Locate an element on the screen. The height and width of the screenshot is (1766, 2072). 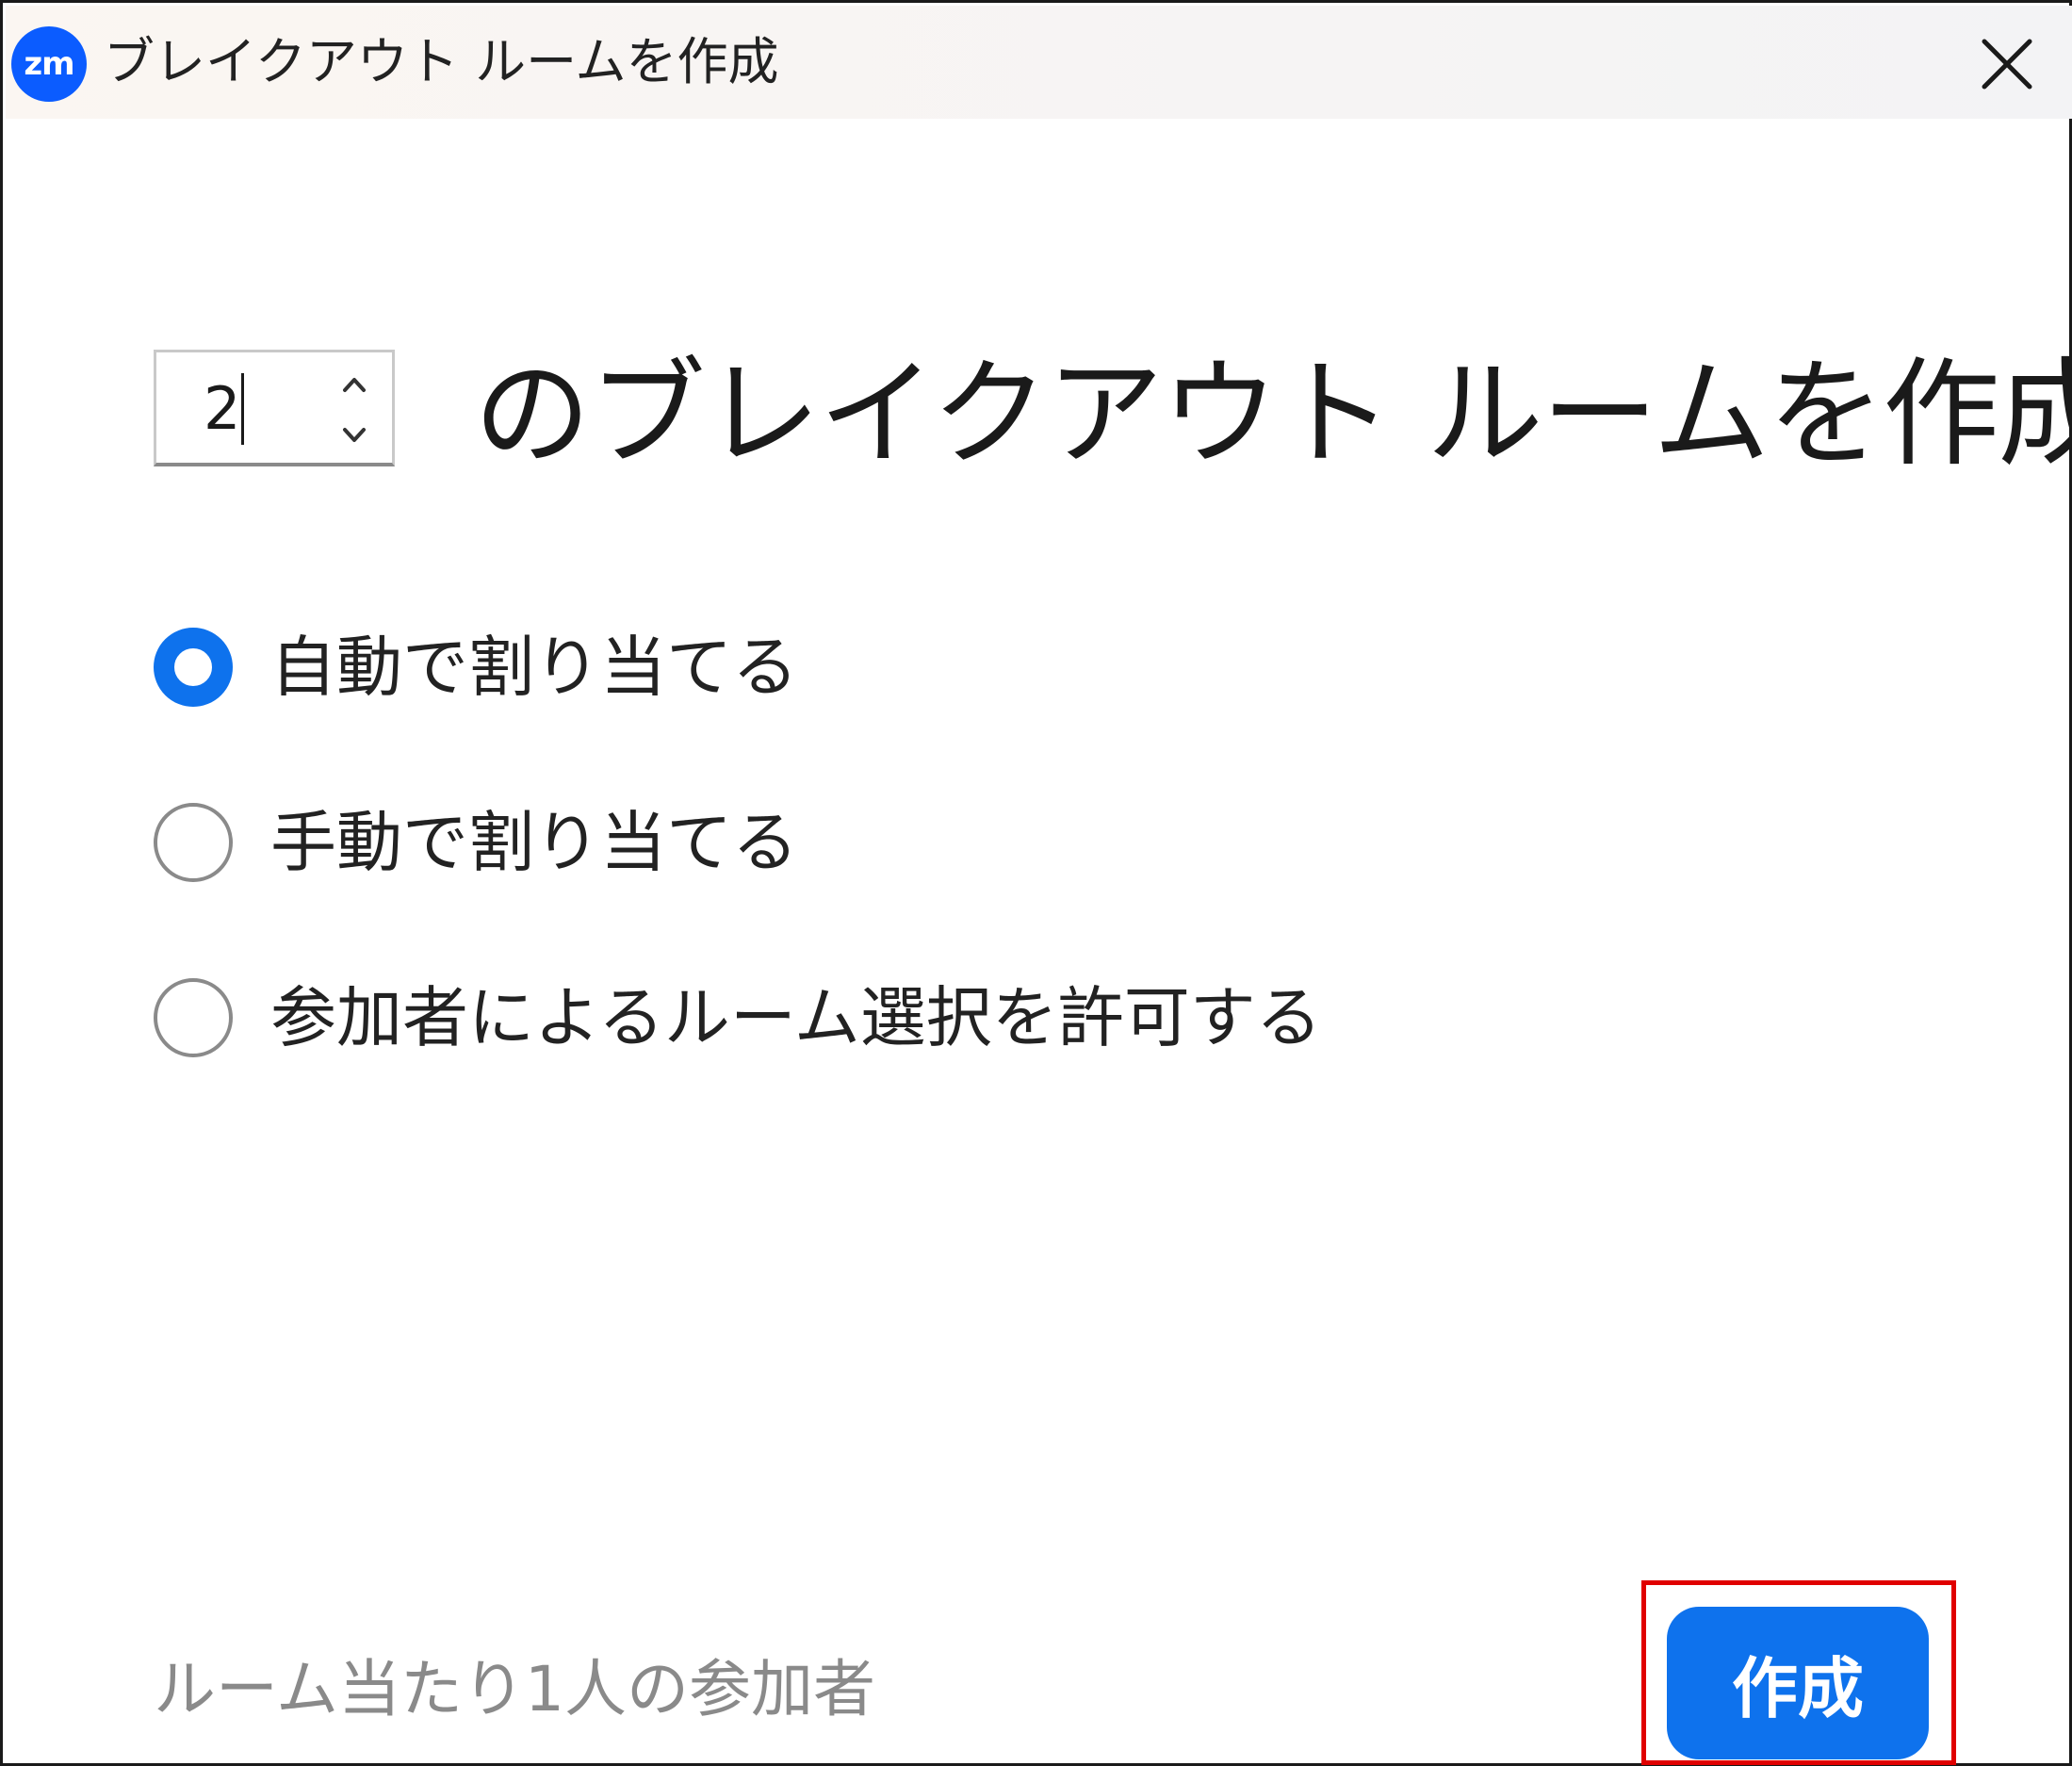
window-title: ブレイクアウト ルームを作成 is located at coordinates (442, 62).